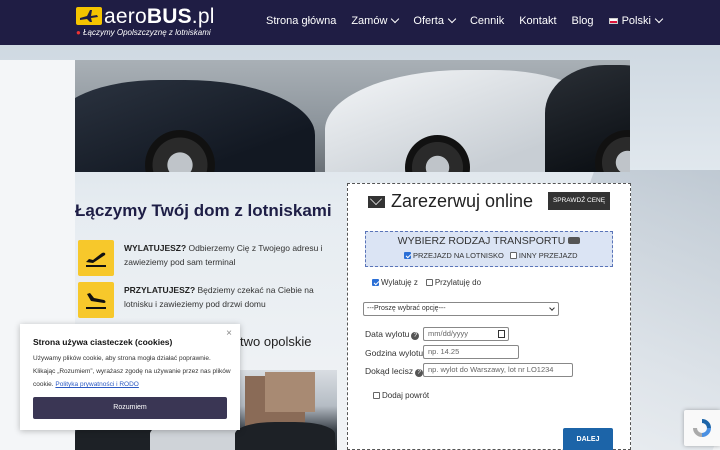 The width and height of the screenshot is (720, 450). I want to click on page-title: Łączymy Twój dom z lotniskami, so click(203, 210).